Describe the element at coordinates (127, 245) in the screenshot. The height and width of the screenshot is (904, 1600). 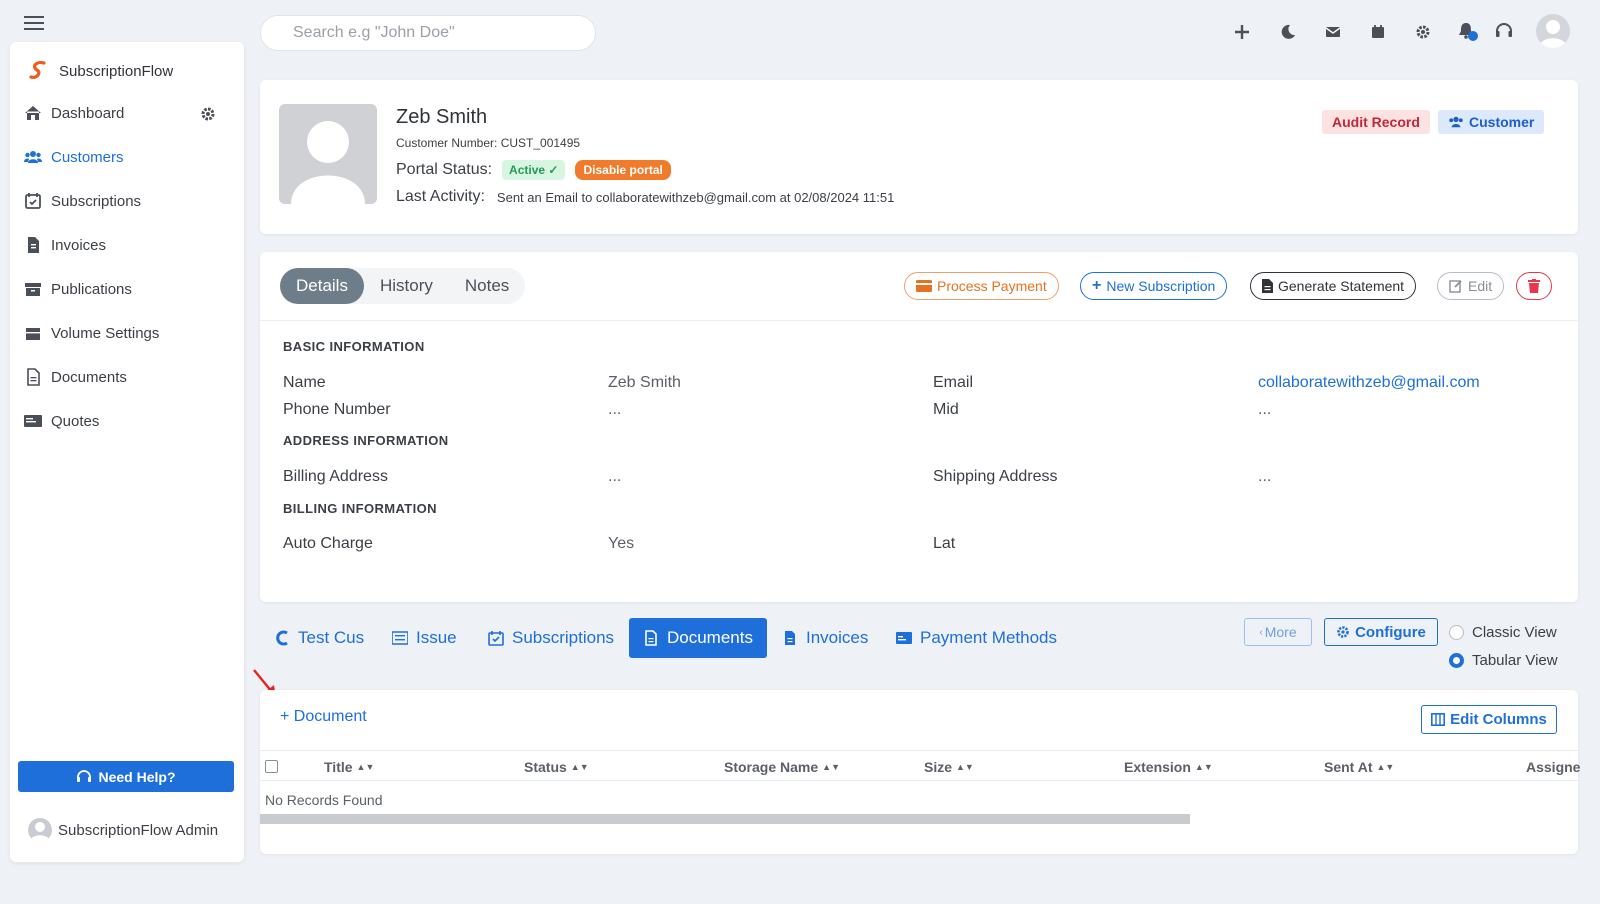
I see `sidebar-item-invoices: Invoices` at that location.